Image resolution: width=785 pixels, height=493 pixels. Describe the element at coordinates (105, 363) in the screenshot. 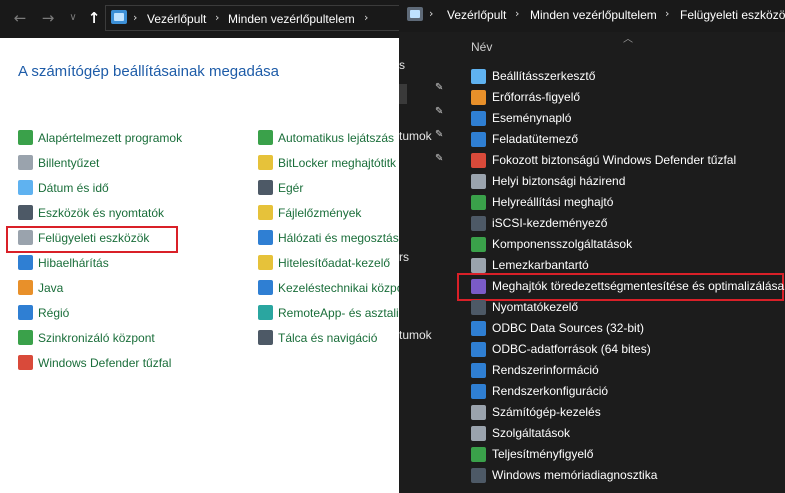

I see `control-panel-item-label: Windows Defender tűzfal` at that location.